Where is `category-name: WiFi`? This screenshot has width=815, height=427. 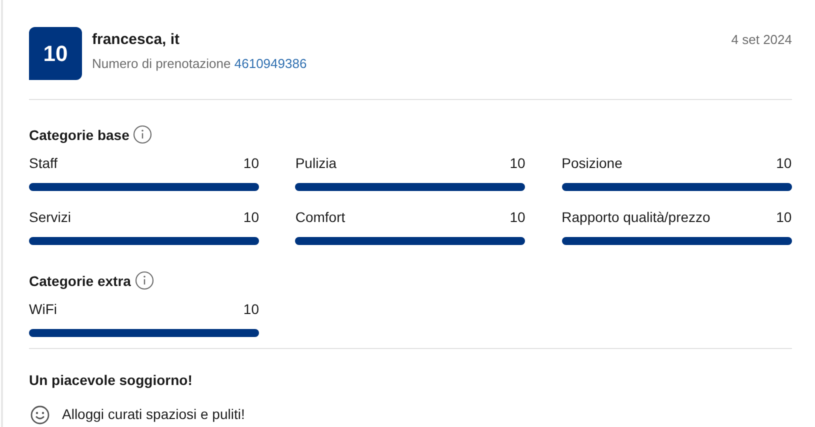
category-name: WiFi is located at coordinates (43, 309).